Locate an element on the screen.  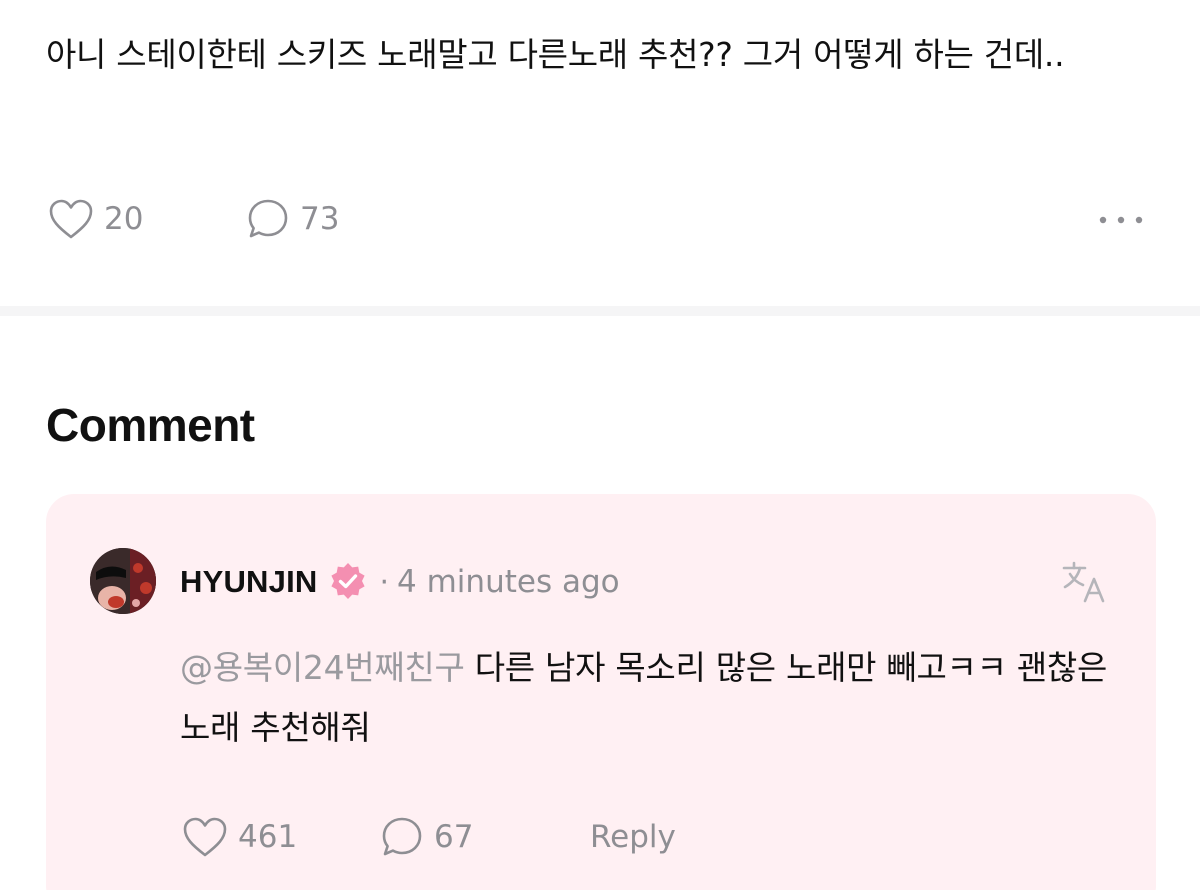
post-like-button: 20 is located at coordinates (95, 219).